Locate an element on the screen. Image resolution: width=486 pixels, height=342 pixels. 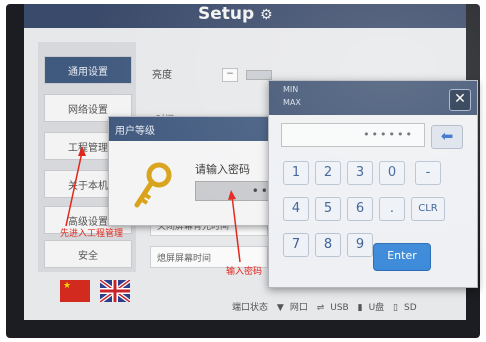
annotation-arrow-project is located at coordinates (74, 189).